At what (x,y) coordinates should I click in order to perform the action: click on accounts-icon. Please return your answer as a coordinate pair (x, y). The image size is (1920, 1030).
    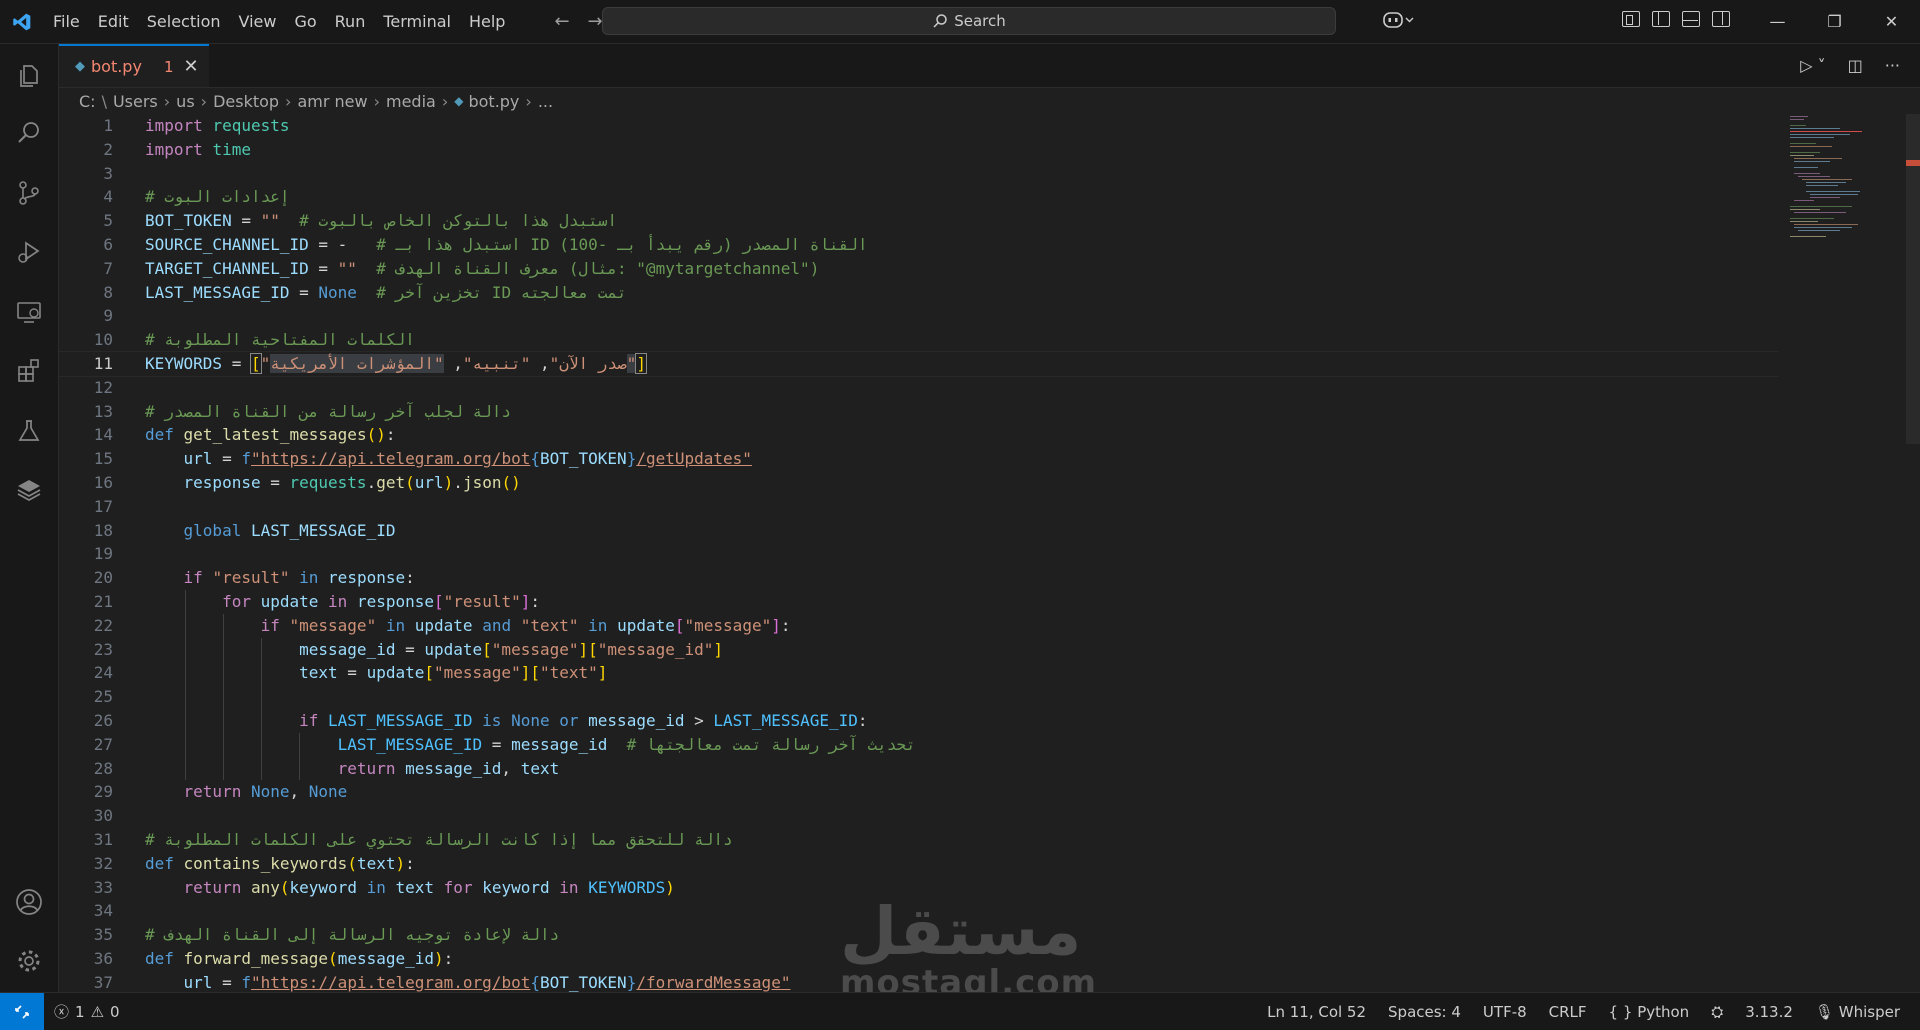
    Looking at the image, I should click on (29, 902).